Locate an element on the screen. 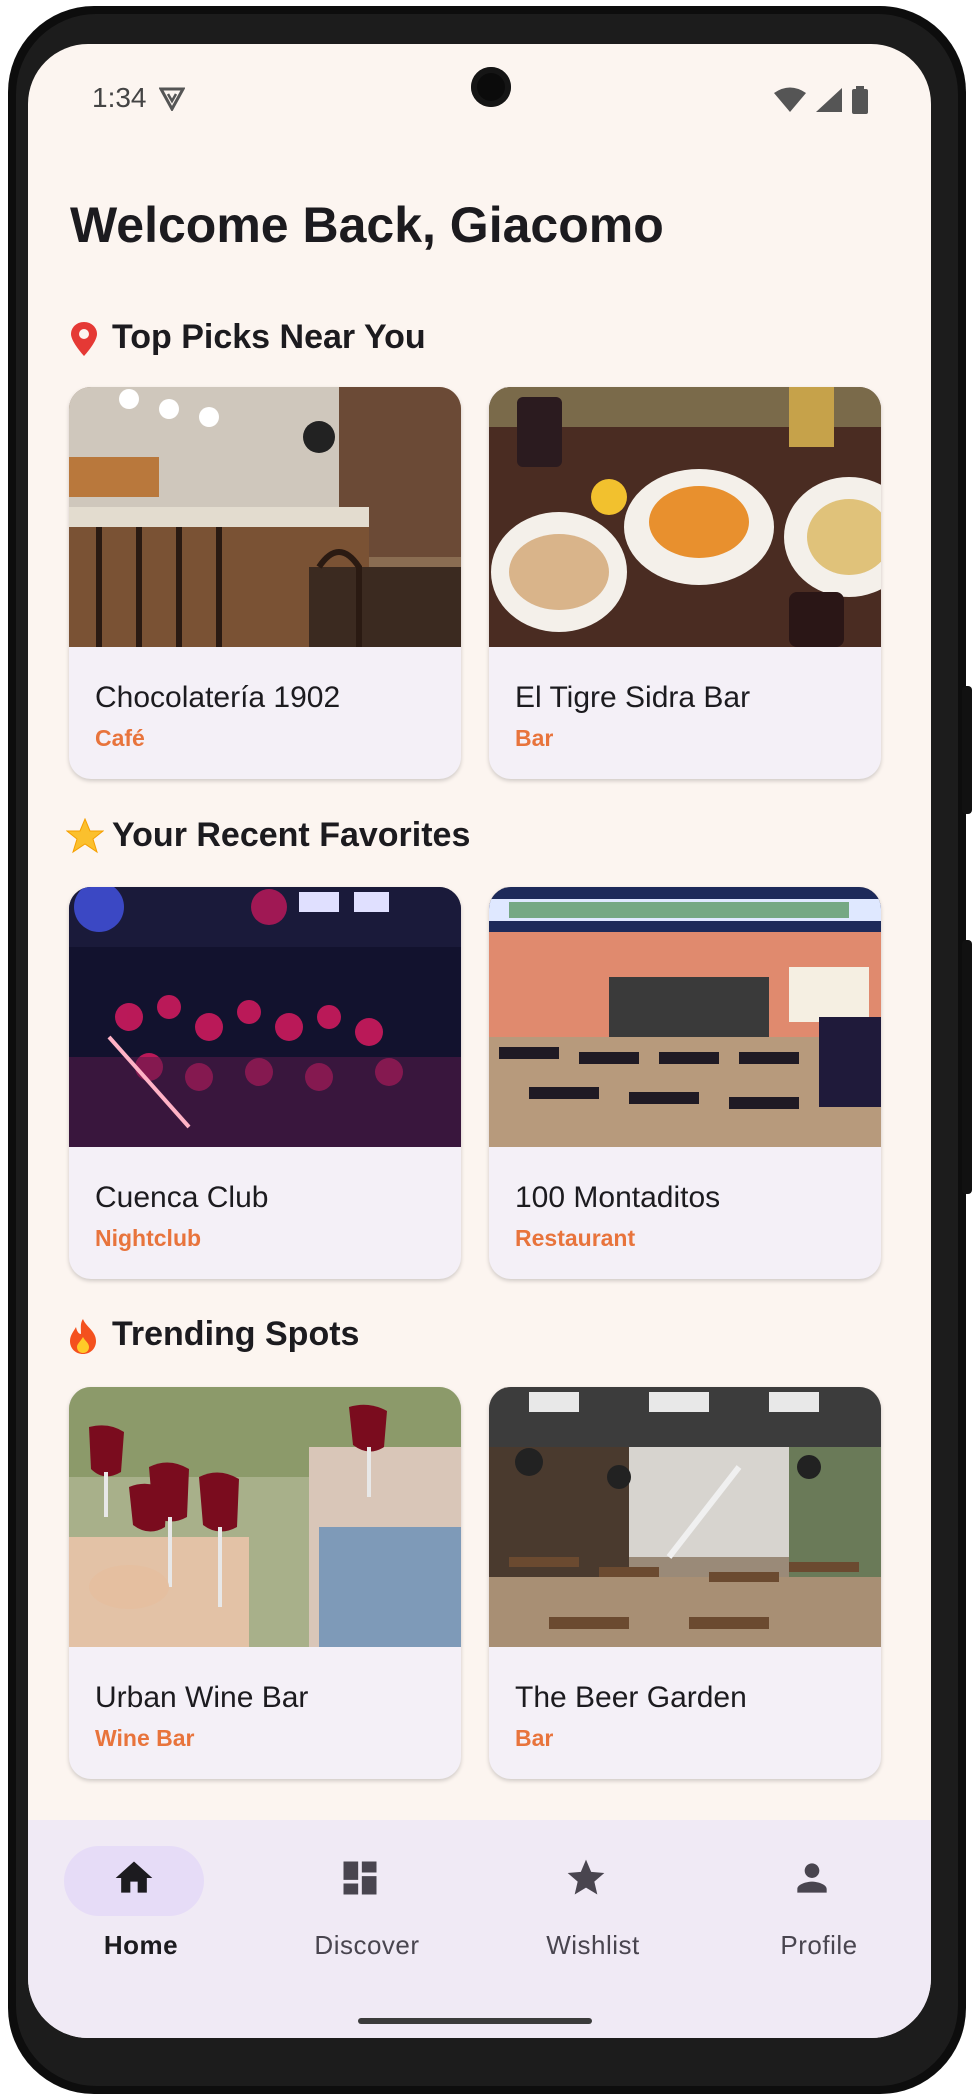  power-button is located at coordinates (967, 750).